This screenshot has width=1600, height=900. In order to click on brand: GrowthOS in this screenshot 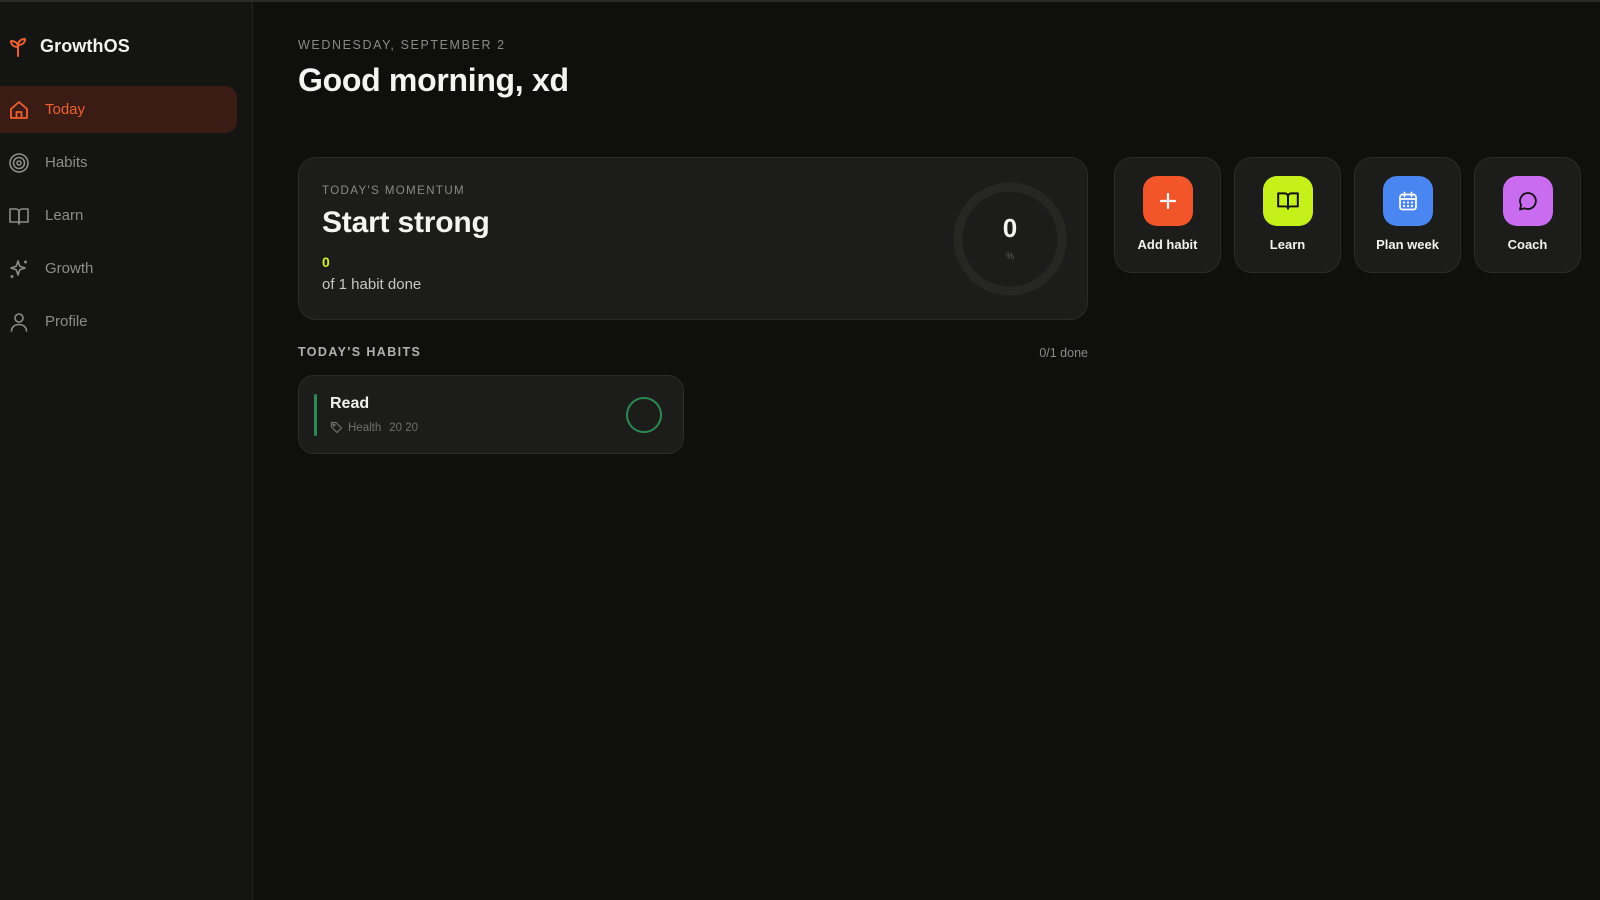, I will do `click(69, 46)`.